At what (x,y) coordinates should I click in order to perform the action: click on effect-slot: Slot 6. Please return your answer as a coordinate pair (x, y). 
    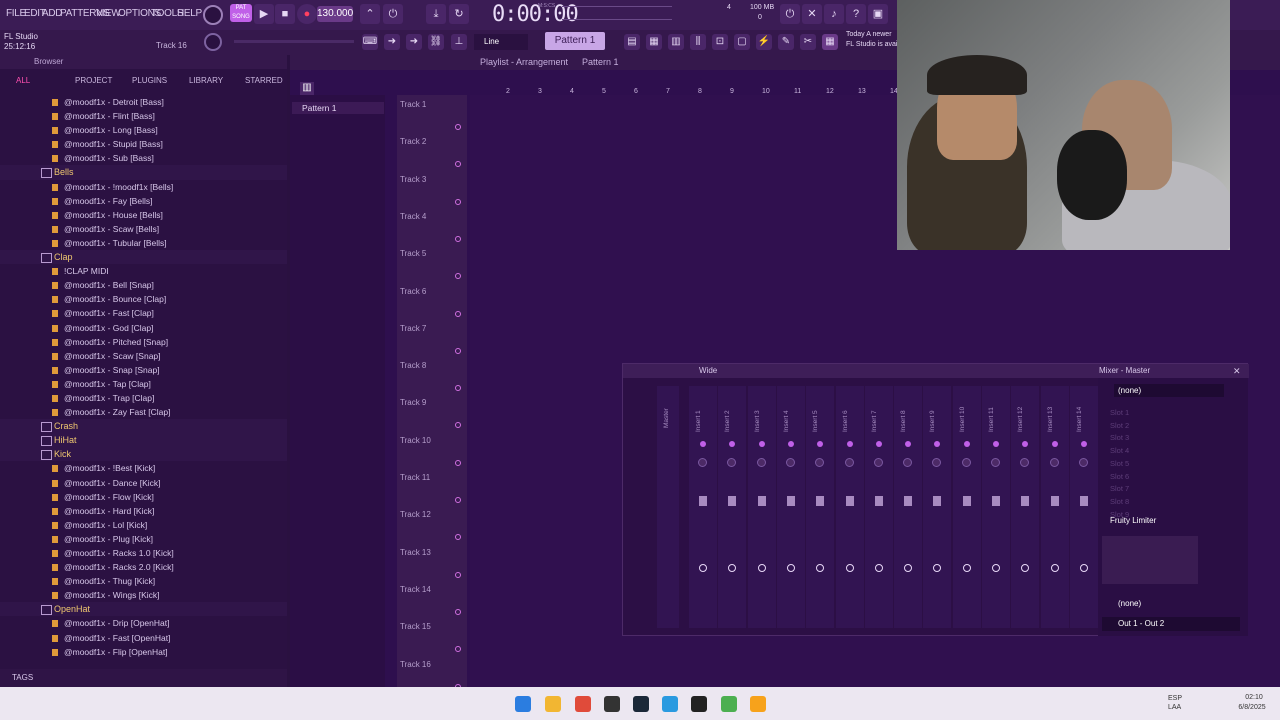
    Looking at the image, I should click on (1119, 476).